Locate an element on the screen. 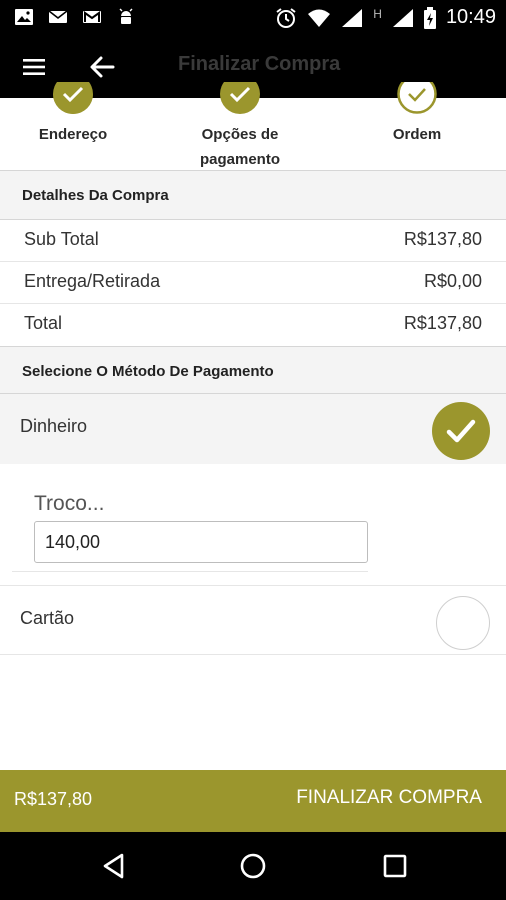  row-value: R$0,00 is located at coordinates (452, 281).